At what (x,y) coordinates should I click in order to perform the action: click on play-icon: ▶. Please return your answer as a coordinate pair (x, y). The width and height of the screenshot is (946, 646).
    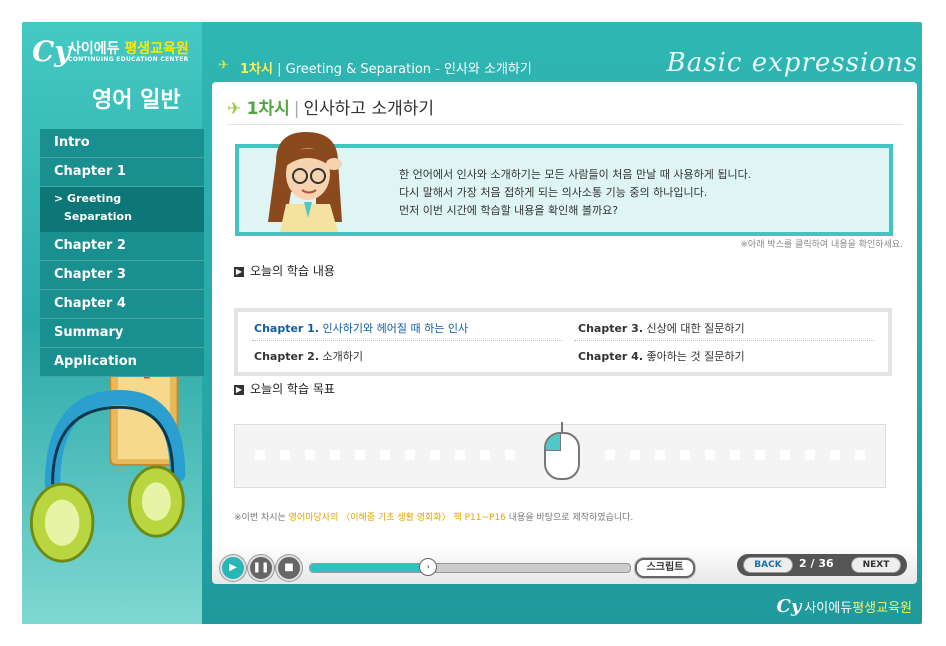
    Looking at the image, I should click on (233, 567).